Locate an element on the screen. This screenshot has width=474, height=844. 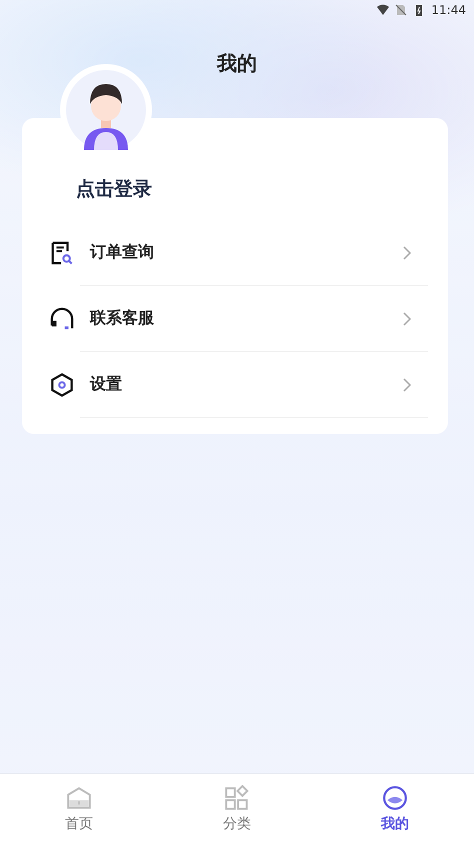
no-sim-icon is located at coordinates (401, 10).